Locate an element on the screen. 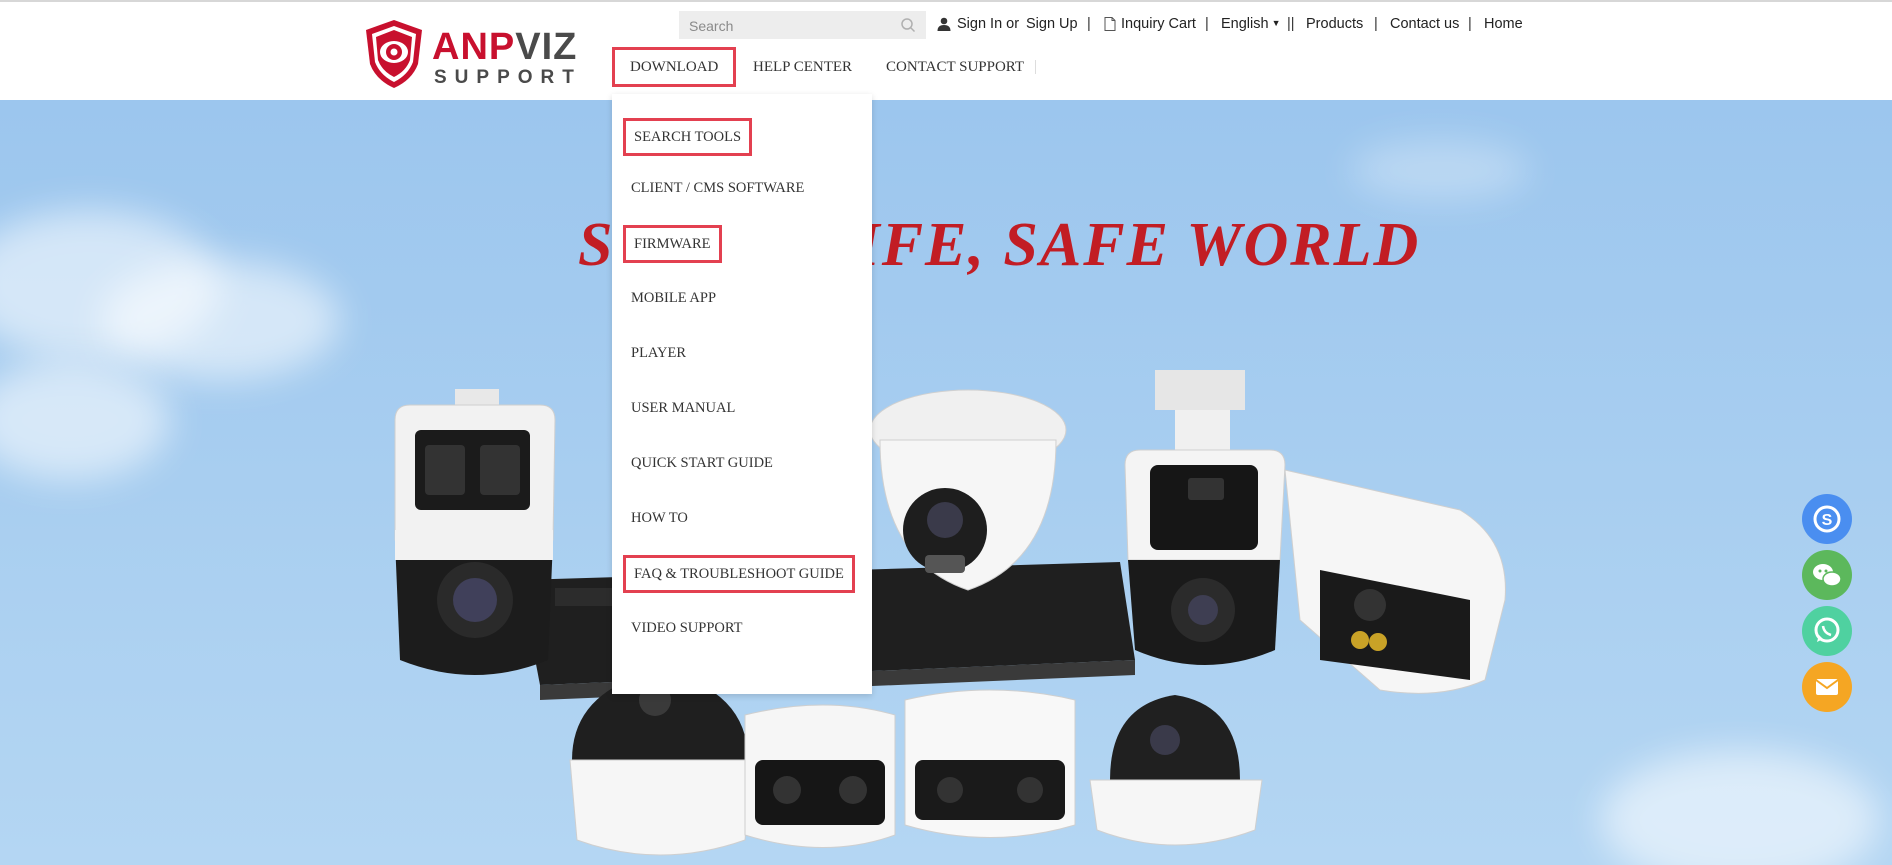 The image size is (1892, 865). brand-logo: ANPVIZ SUPPORT is located at coordinates (469, 54).